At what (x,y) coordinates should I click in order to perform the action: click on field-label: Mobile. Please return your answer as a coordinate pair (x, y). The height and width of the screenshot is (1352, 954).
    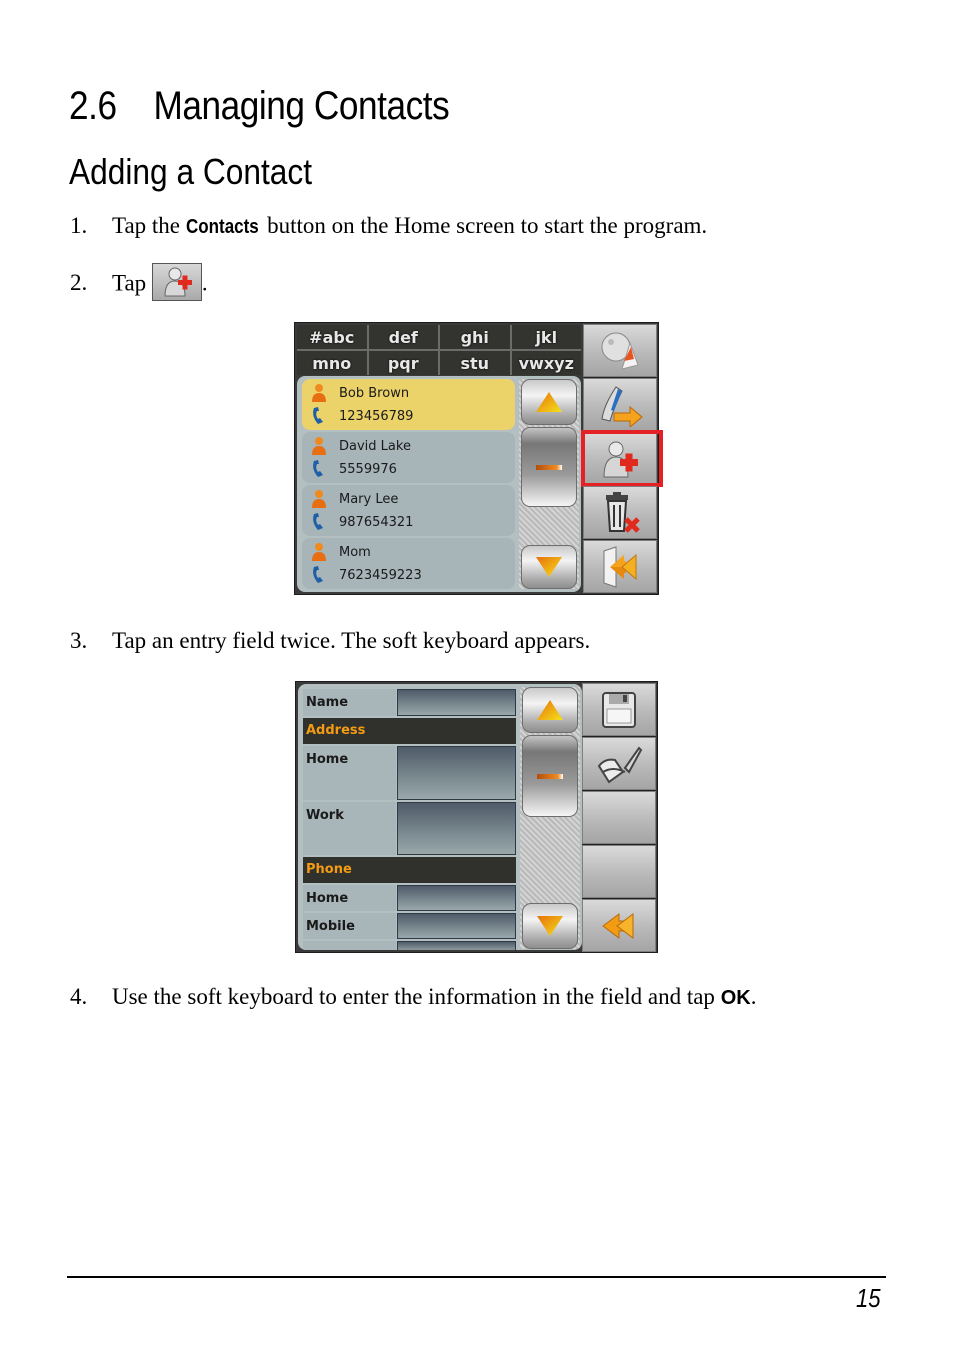
    Looking at the image, I should click on (349, 926).